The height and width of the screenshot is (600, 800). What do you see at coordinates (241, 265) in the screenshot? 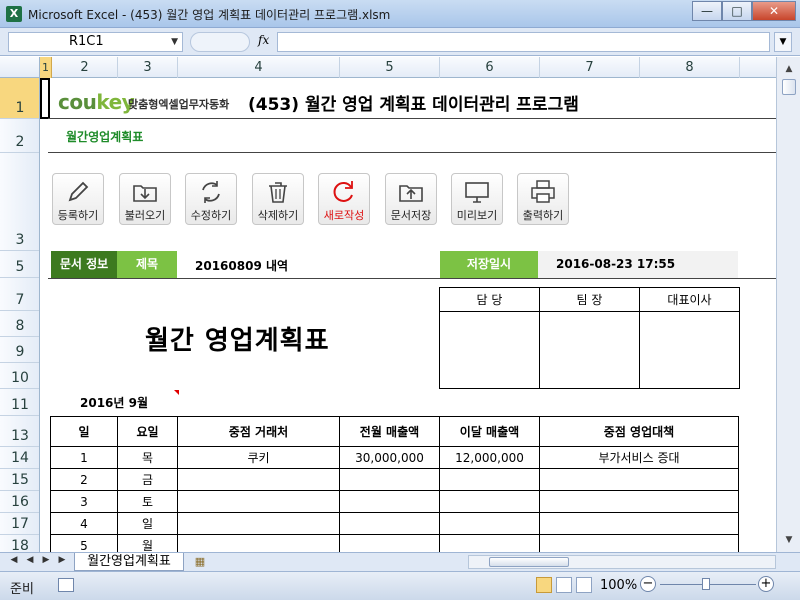
I see `doc-subject-value: 20160809 내역` at bounding box center [241, 265].